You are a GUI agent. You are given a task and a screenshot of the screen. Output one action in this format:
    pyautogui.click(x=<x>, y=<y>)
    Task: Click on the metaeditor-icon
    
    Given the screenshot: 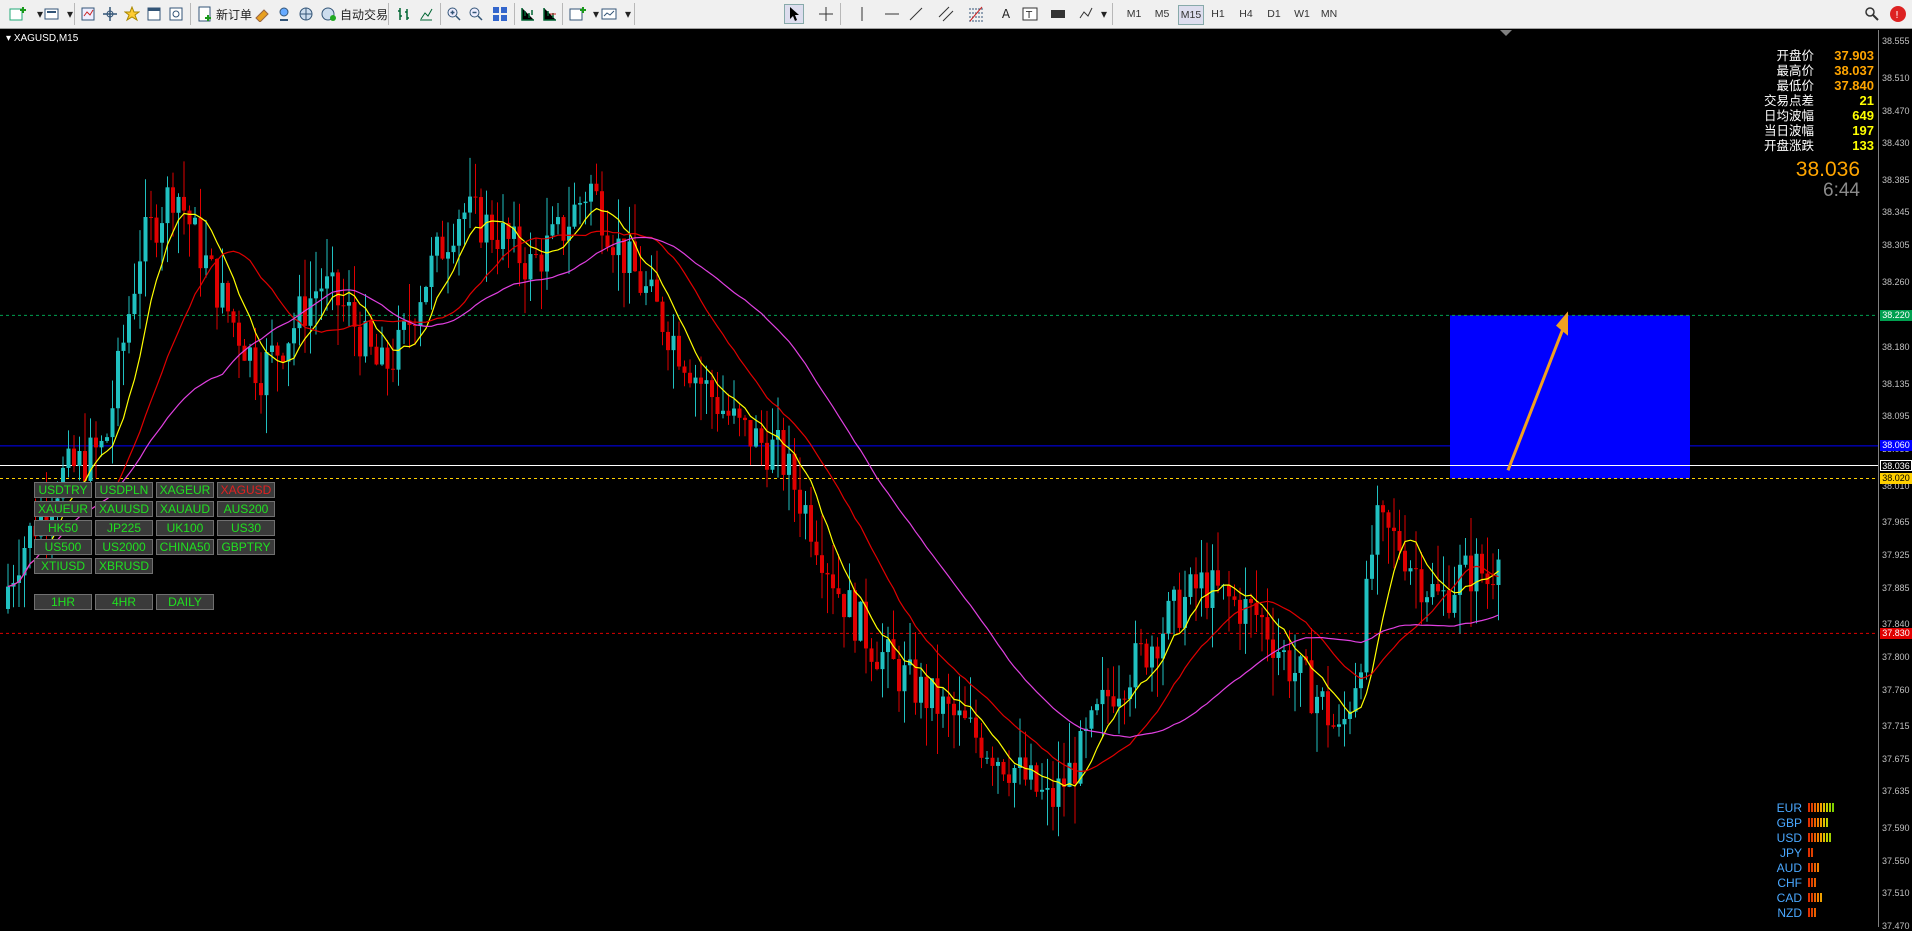 What is the action you would take?
    pyautogui.click(x=262, y=14)
    